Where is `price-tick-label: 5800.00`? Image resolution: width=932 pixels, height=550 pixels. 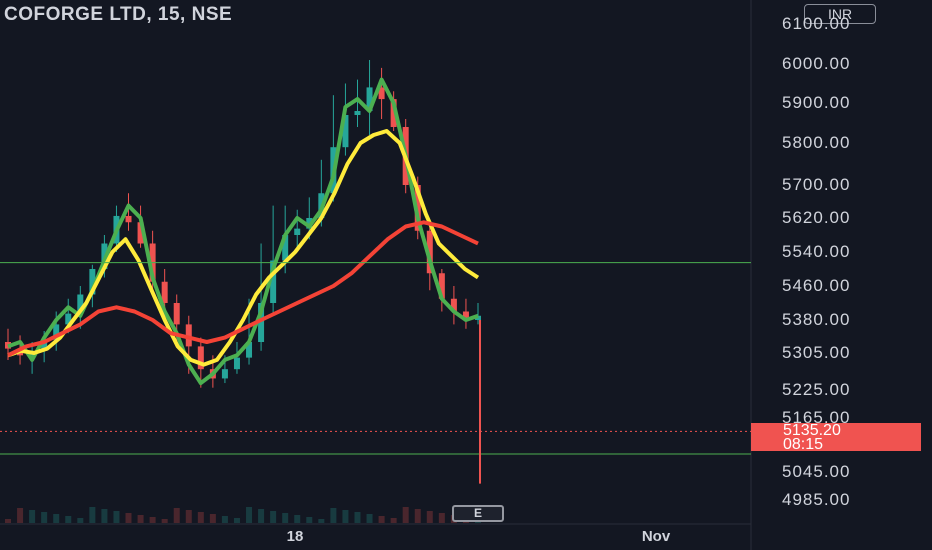 price-tick-label: 5800.00 is located at coordinates (816, 142).